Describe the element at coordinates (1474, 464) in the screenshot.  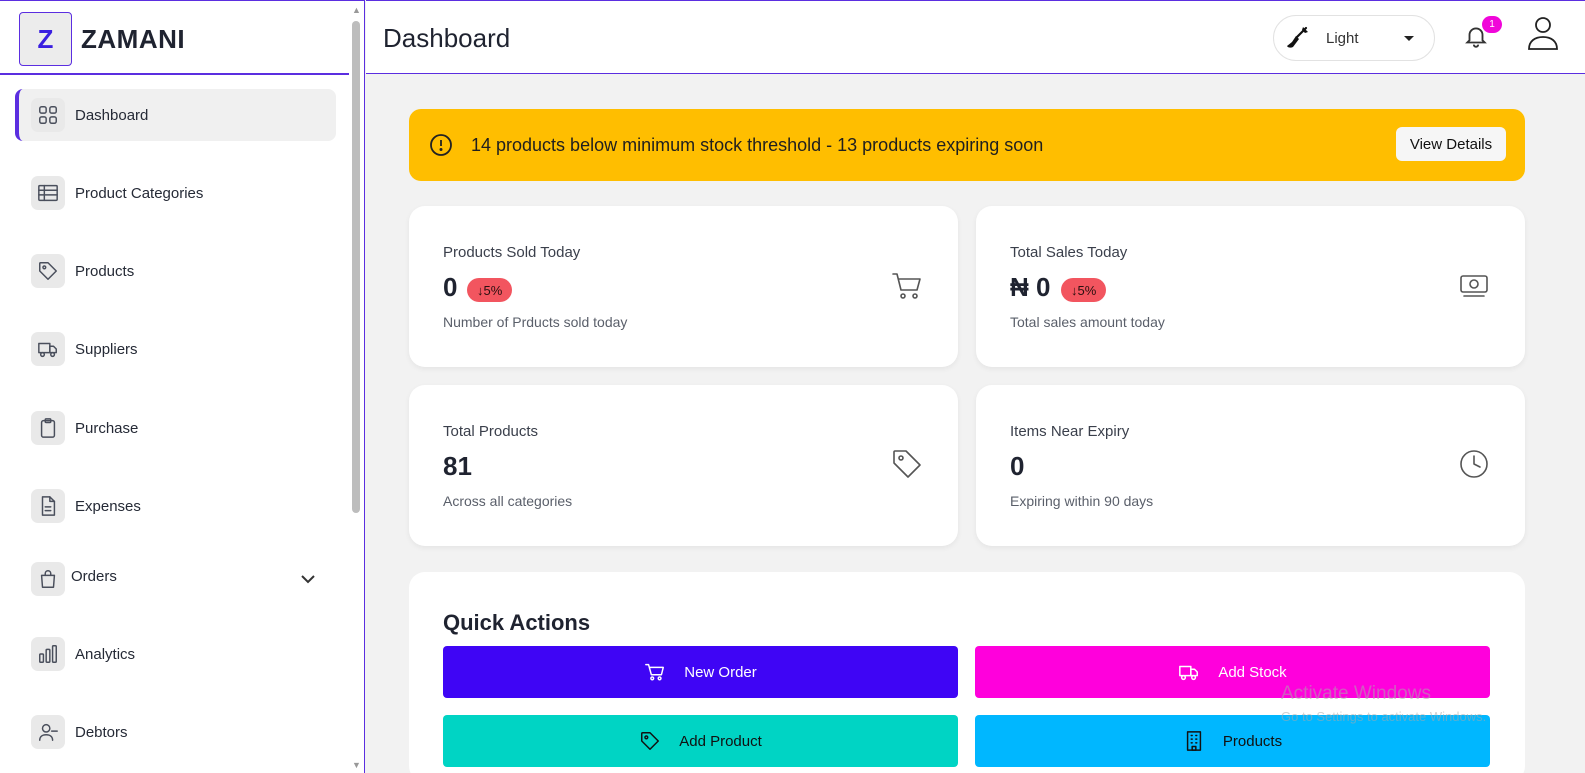
I see `clock-icon` at that location.